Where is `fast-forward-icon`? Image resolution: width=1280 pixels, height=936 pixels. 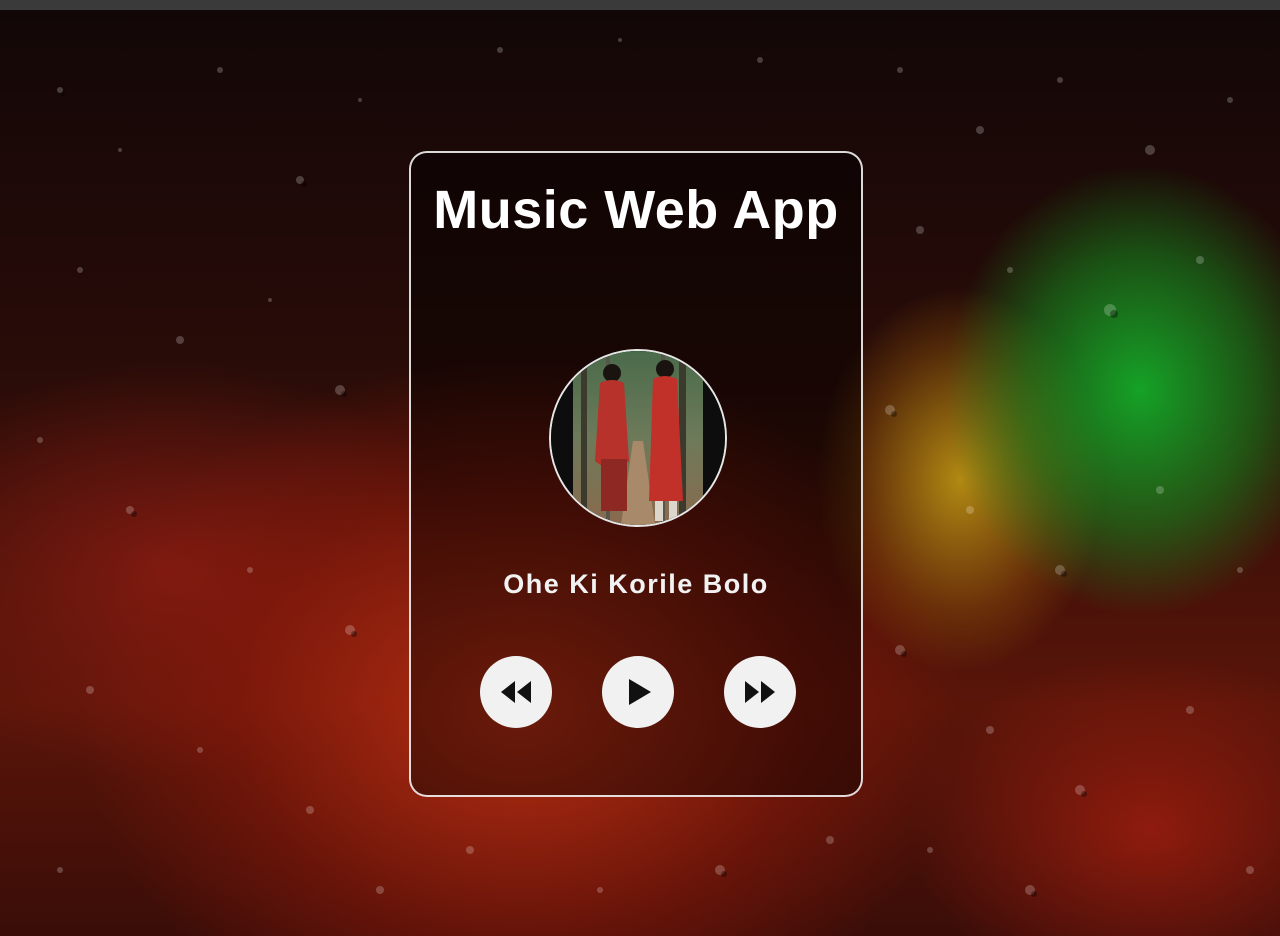 fast-forward-icon is located at coordinates (760, 692).